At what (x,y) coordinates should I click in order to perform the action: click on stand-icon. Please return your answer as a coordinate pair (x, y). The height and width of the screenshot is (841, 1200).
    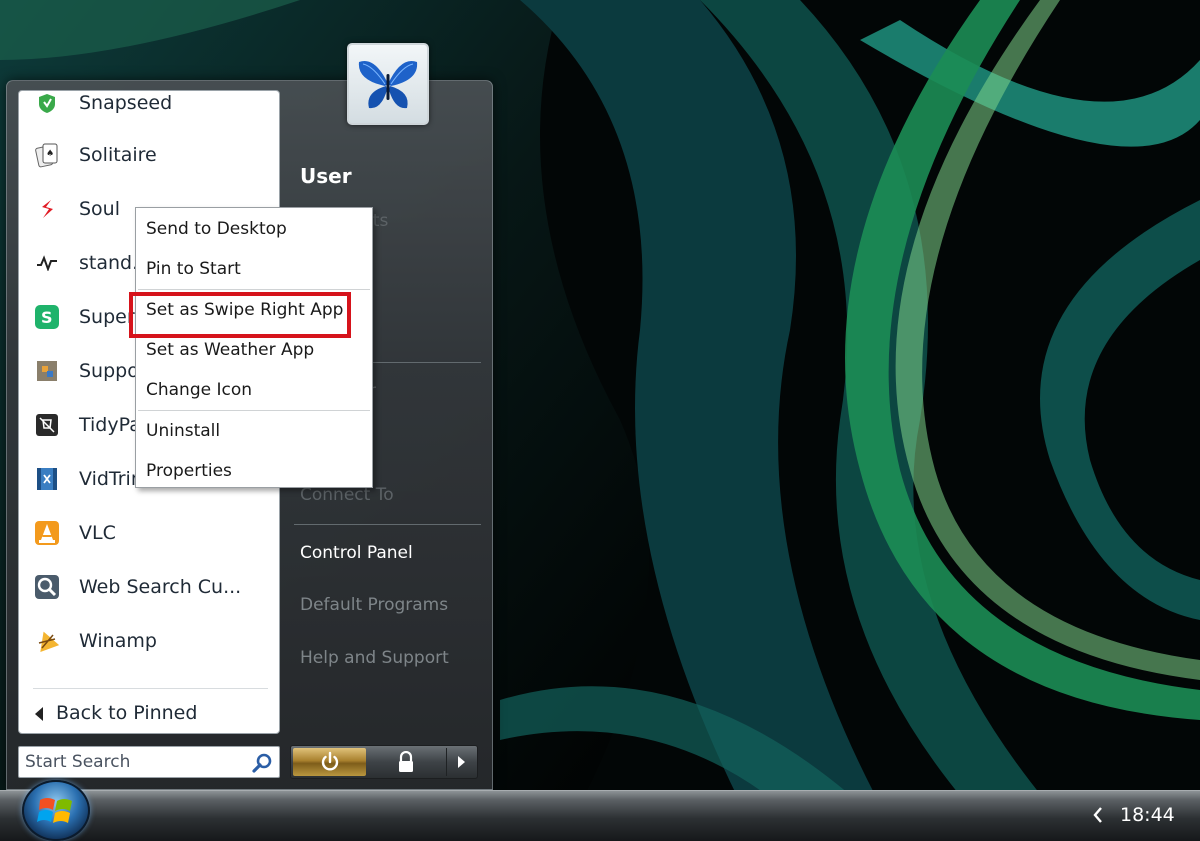
    Looking at the image, I should click on (47, 263).